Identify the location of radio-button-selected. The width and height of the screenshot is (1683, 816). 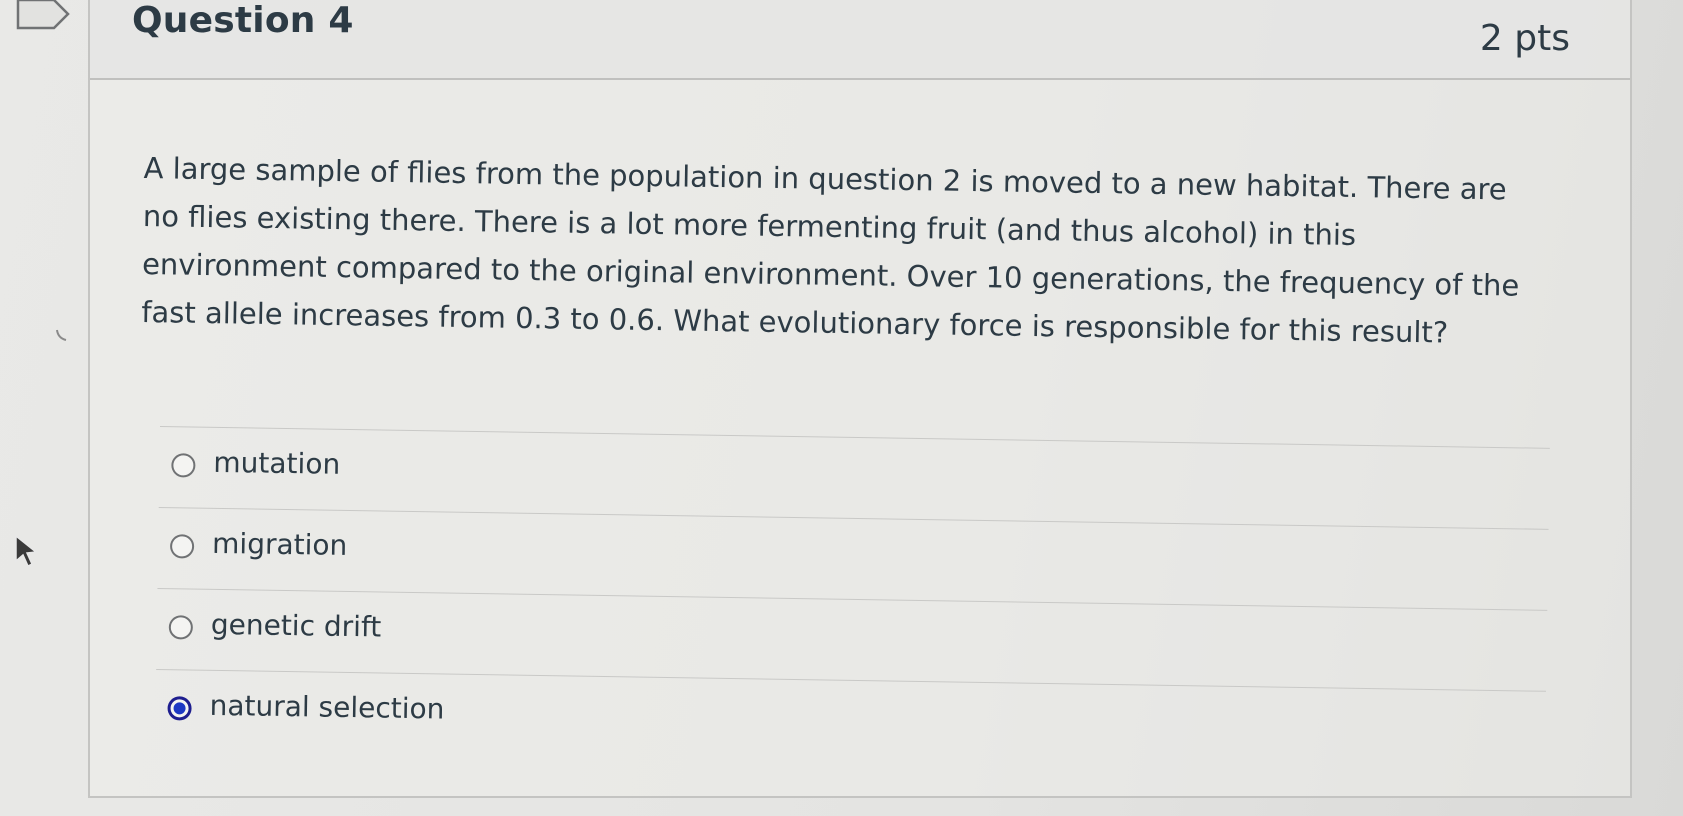
(179, 708).